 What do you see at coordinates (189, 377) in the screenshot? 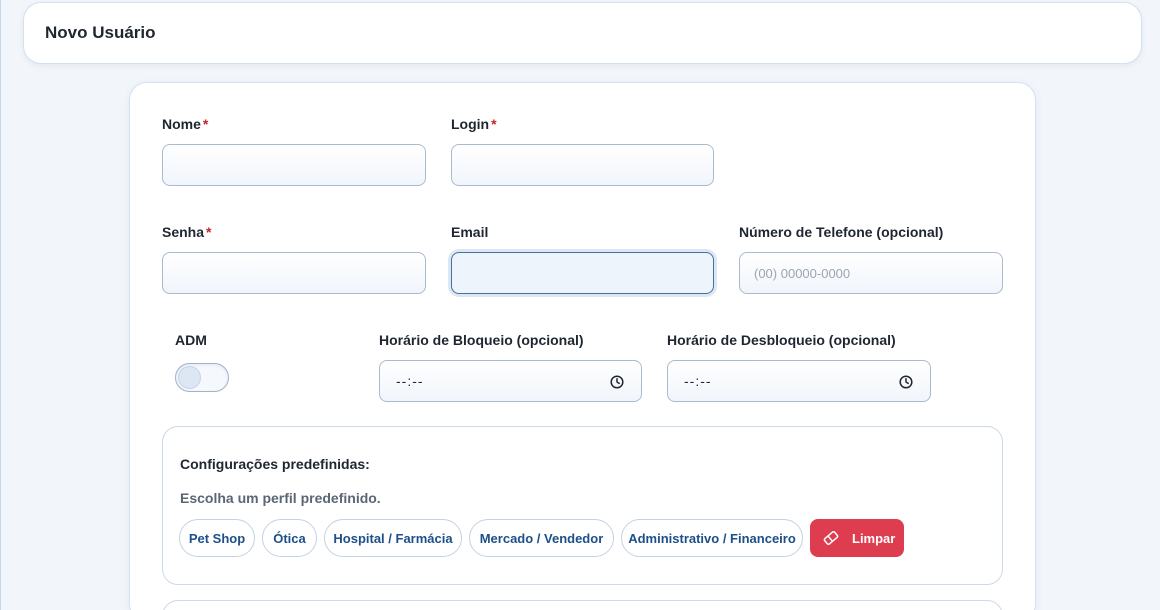
I see `toggle-knob` at bounding box center [189, 377].